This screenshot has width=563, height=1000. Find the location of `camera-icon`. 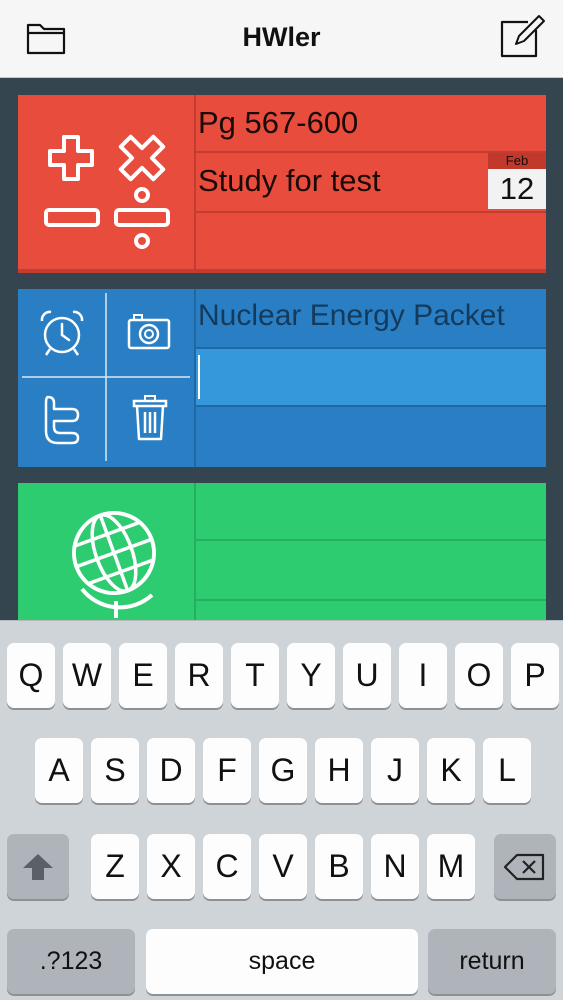

camera-icon is located at coordinates (149, 331).